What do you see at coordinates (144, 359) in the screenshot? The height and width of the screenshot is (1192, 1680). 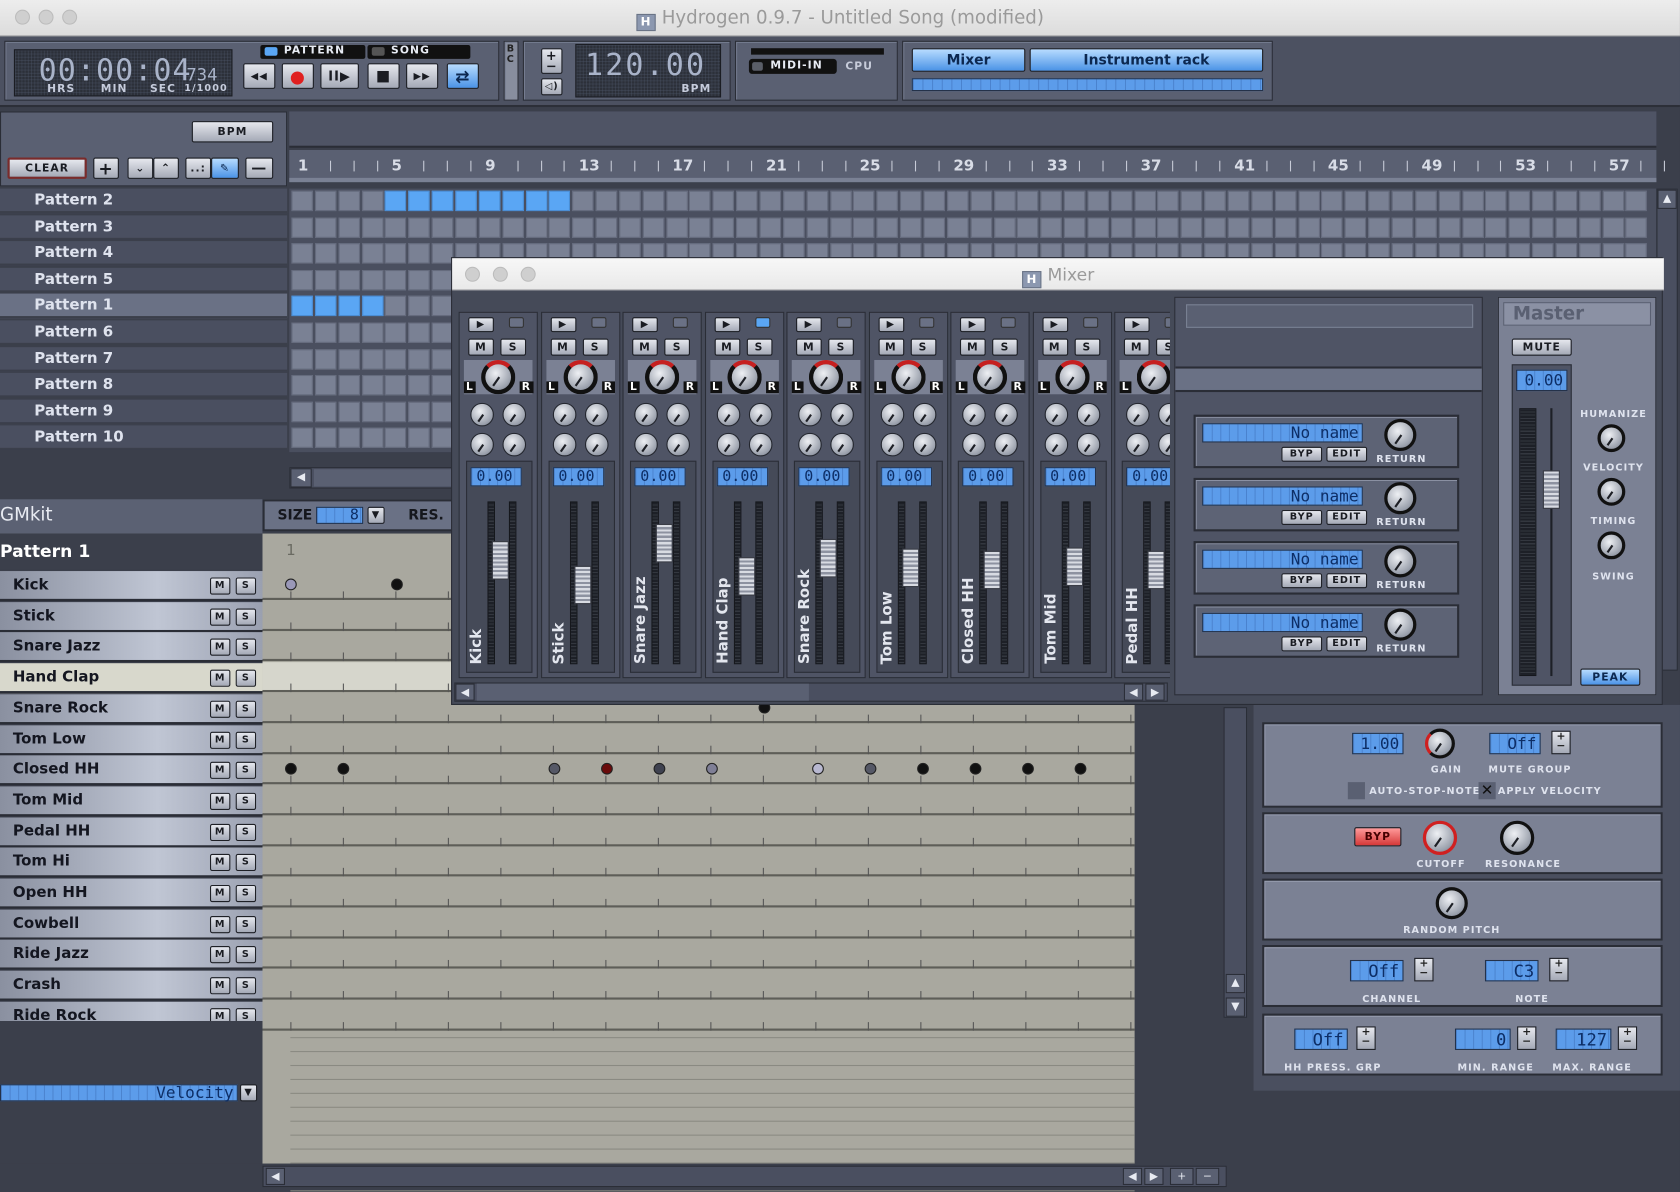 I see `pattern-list-item: Pattern 7` at bounding box center [144, 359].